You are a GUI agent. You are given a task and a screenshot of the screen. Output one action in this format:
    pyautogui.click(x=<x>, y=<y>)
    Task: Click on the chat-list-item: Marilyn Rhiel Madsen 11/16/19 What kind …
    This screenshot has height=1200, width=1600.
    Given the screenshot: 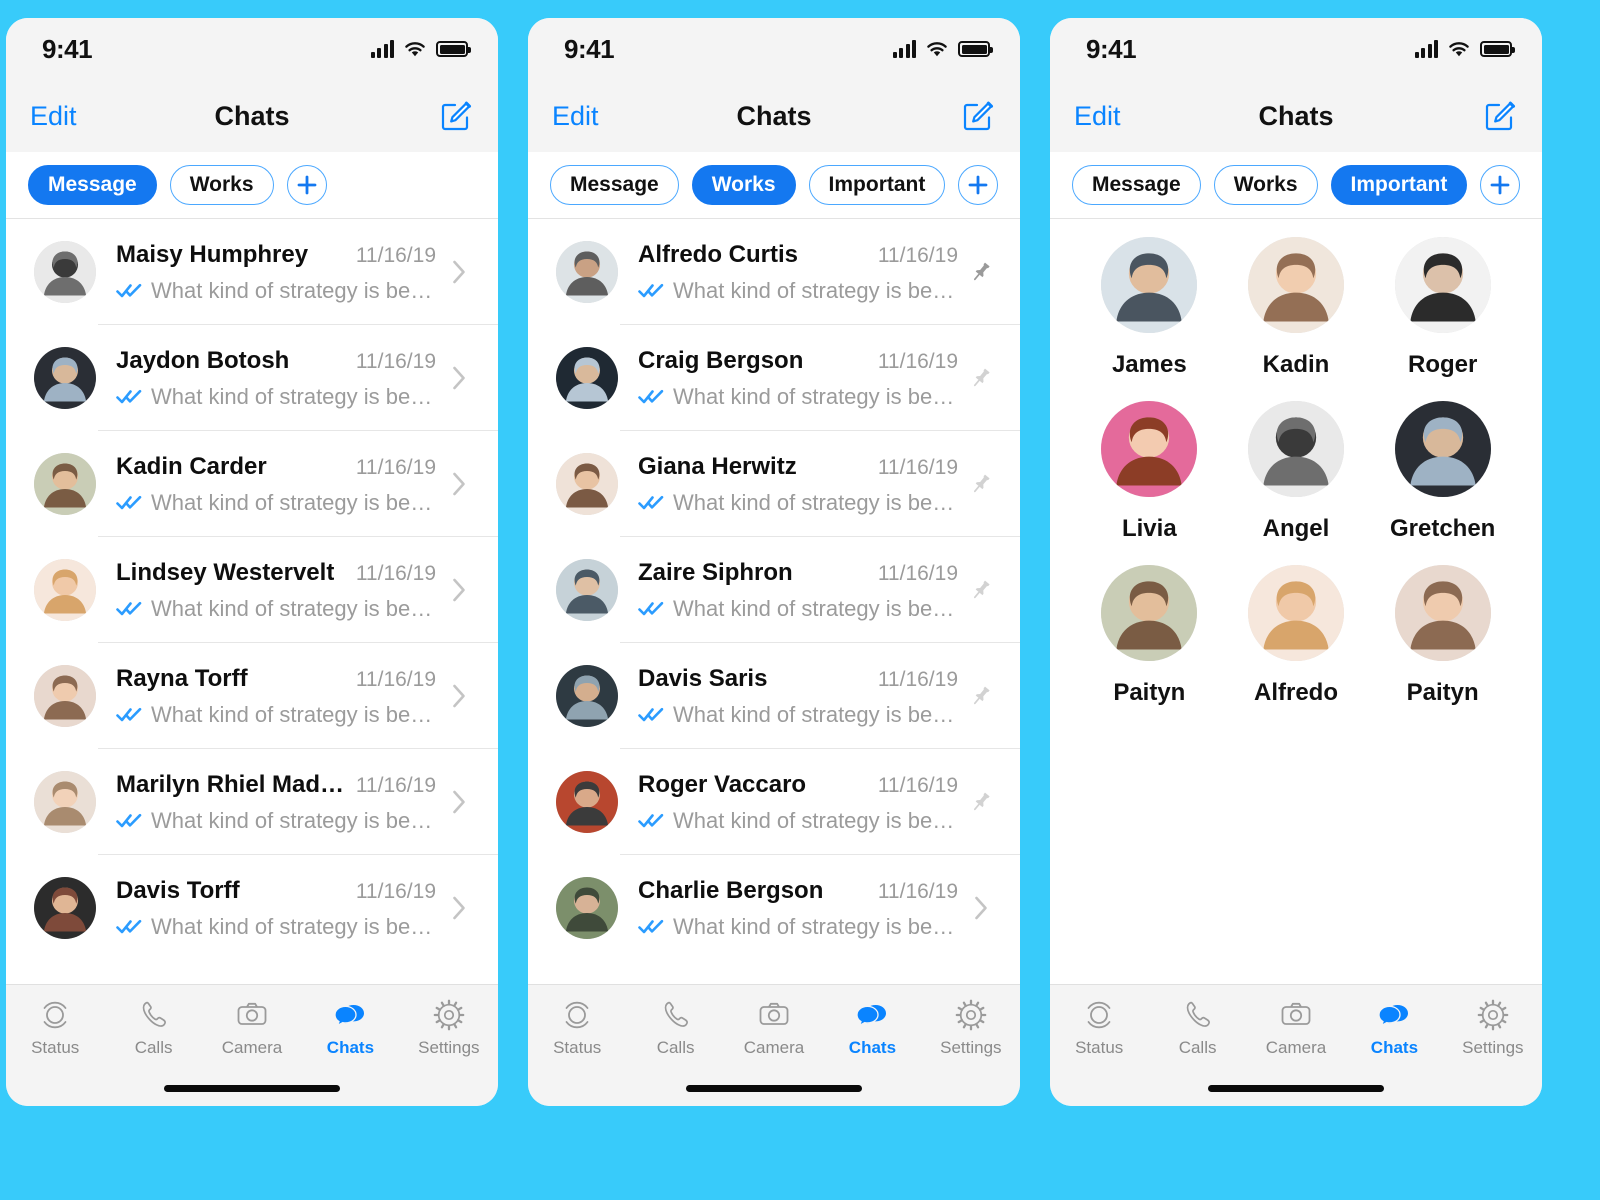 What is the action you would take?
    pyautogui.click(x=252, y=802)
    